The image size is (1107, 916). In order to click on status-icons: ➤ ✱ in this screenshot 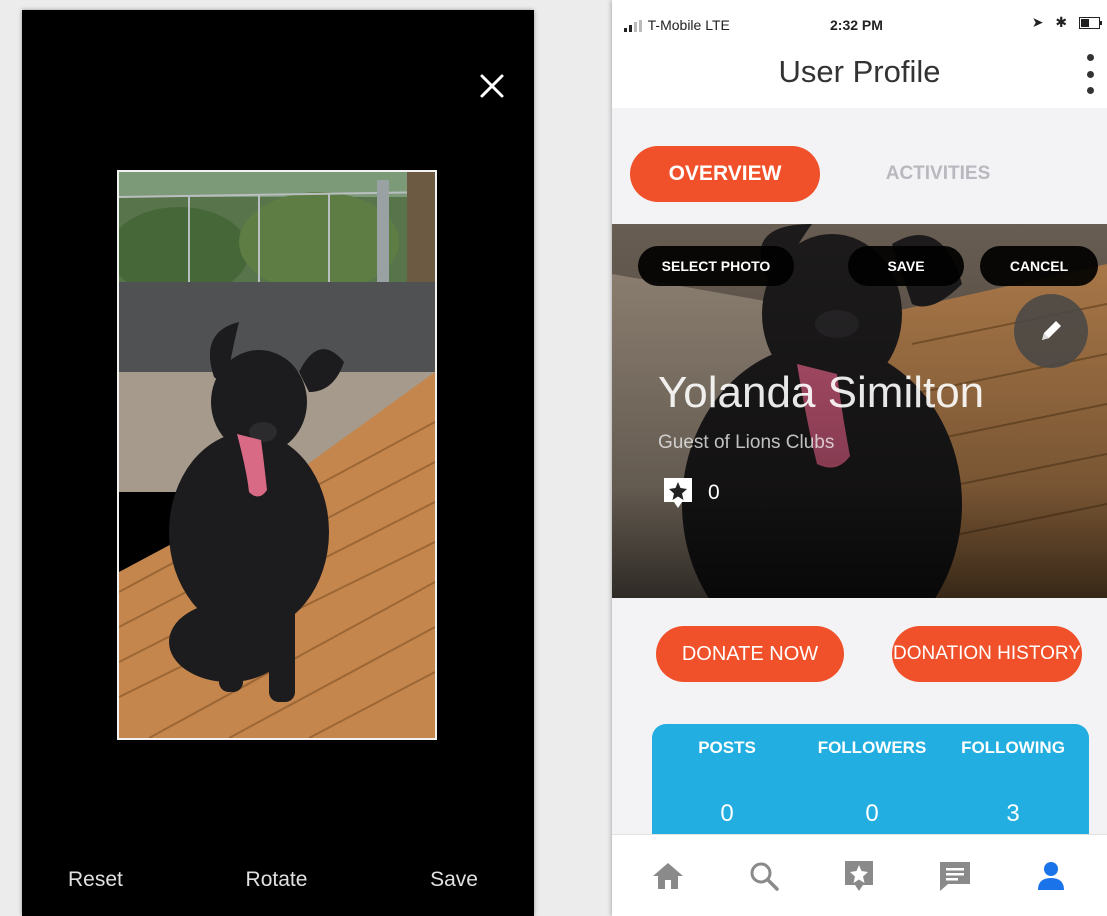, I will do `click(1067, 22)`.